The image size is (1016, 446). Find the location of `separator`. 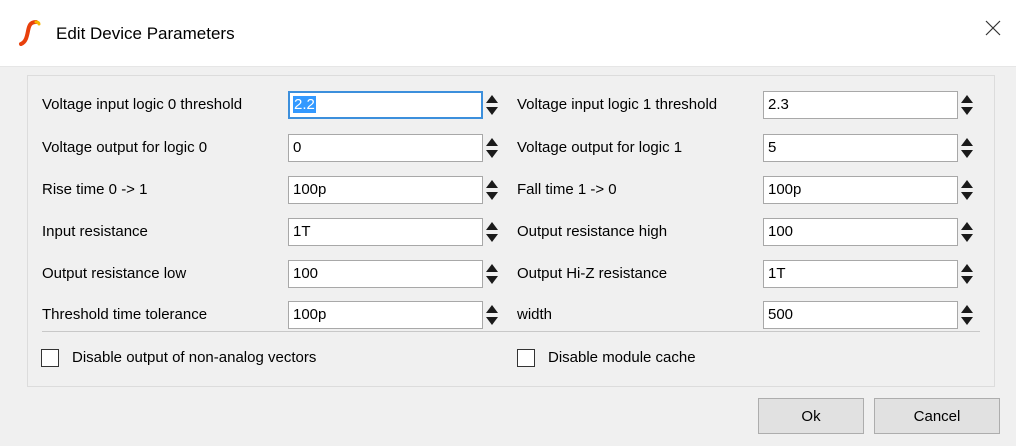

separator is located at coordinates (511, 331).